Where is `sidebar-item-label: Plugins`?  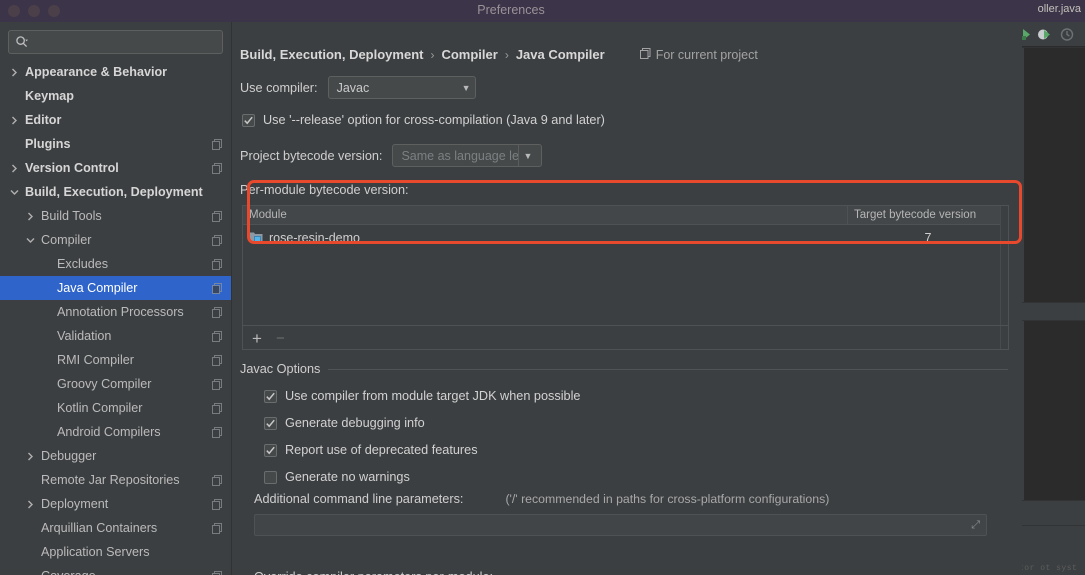
sidebar-item-label: Plugins is located at coordinates (48, 144).